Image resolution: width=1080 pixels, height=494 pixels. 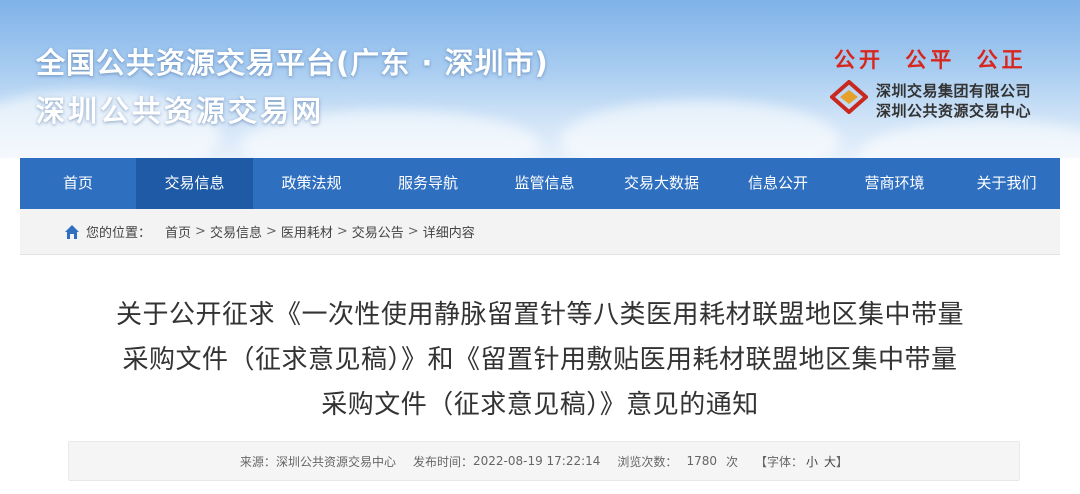 I want to click on nav-item-trading-info: 交易信息, so click(x=194, y=183).